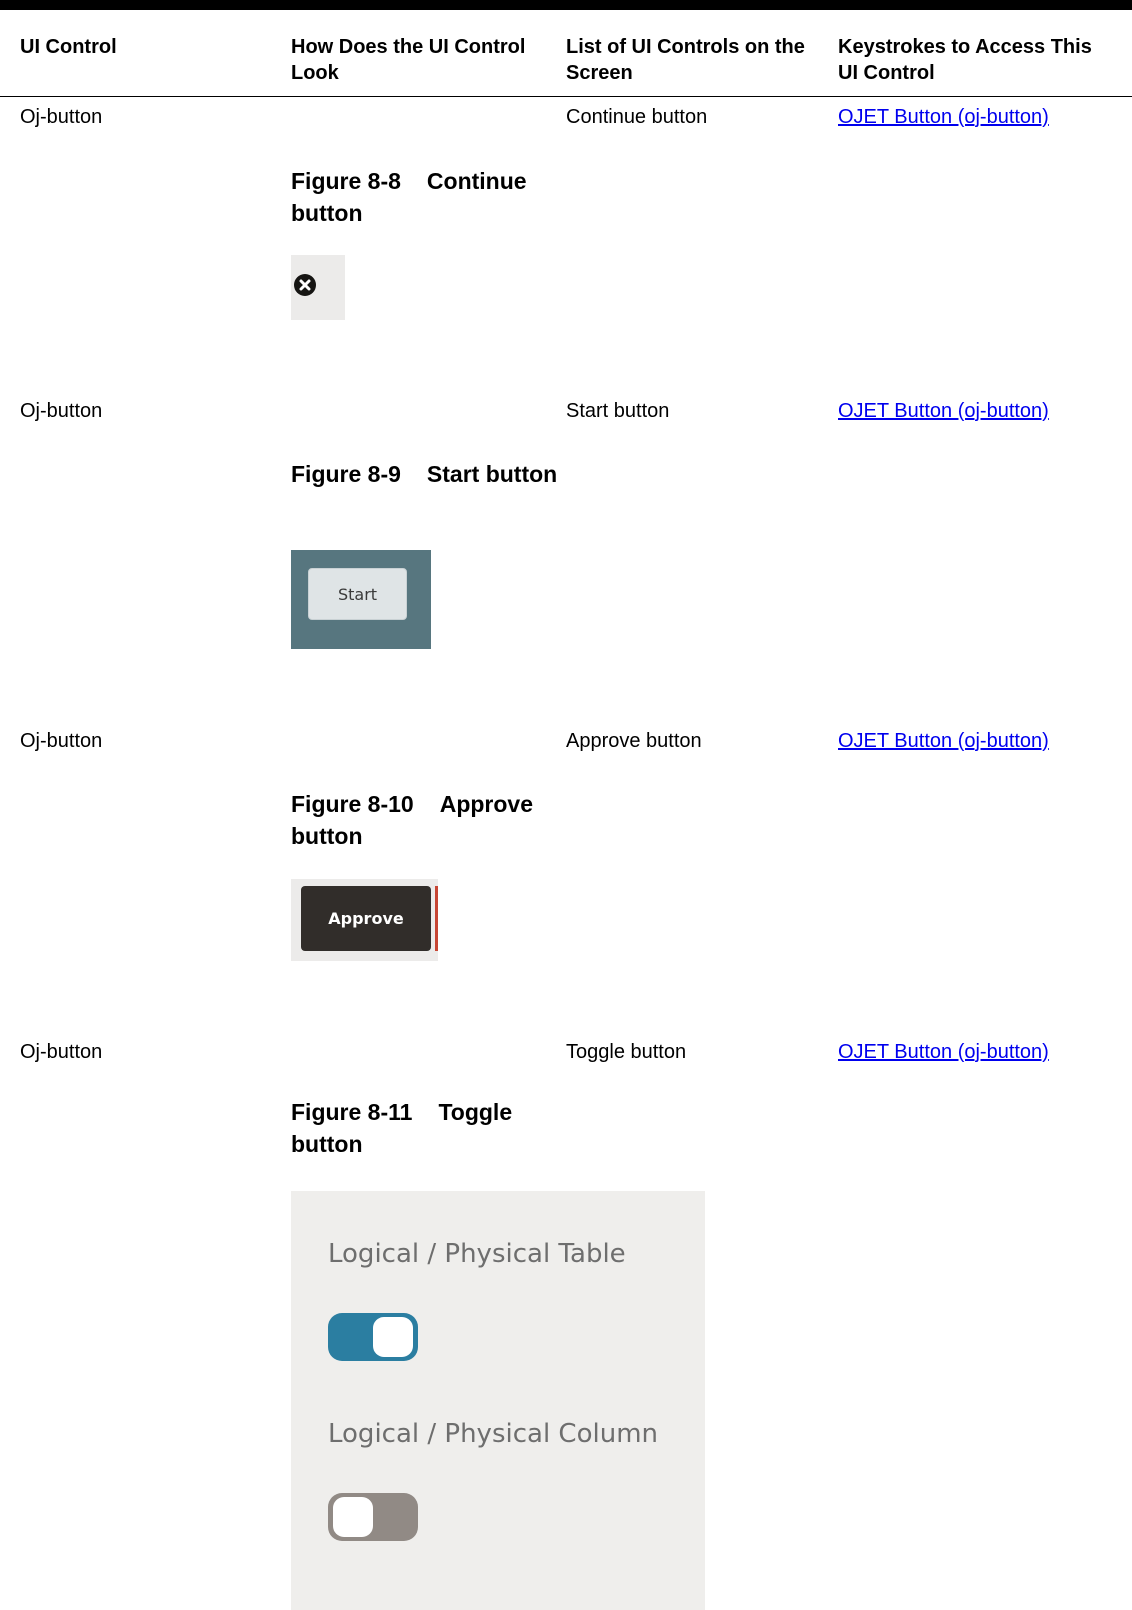 This screenshot has width=1132, height=1610. I want to click on row-list-item: Approve button, so click(634, 741).